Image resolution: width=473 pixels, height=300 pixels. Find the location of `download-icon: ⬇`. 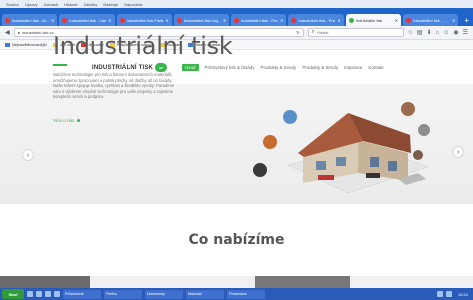

download-icon: ⬇ is located at coordinates (429, 32).